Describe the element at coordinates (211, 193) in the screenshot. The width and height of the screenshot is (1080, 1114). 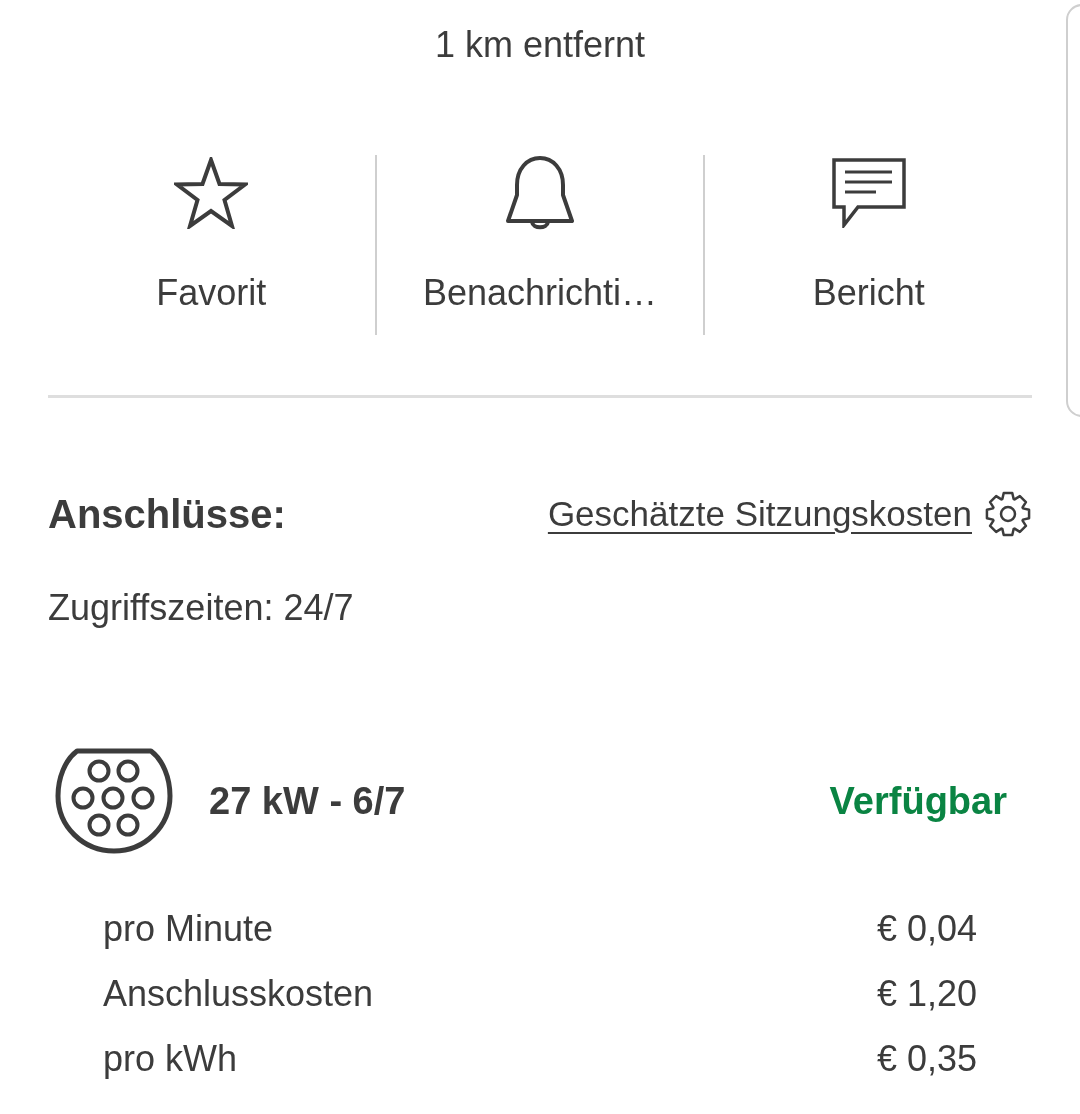
I see `star-icon` at that location.